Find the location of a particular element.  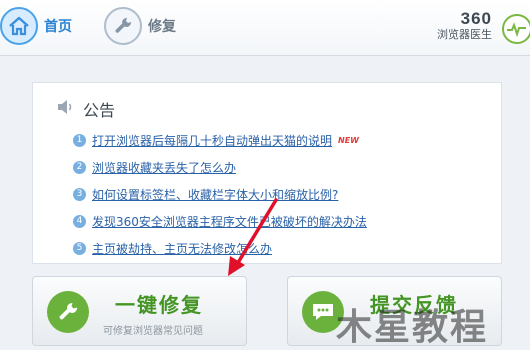

notice-item: 3 如何设置标签栏、收藏栏字体大小和缩放比例? is located at coordinates (220, 194).